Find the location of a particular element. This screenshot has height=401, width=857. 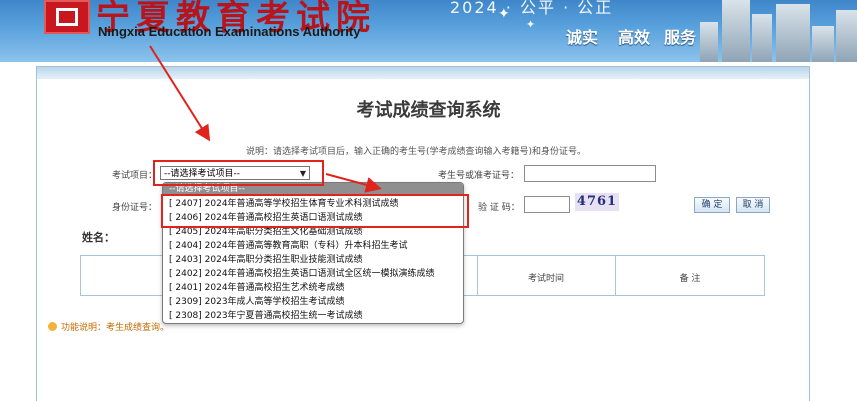

annotation-arrows is located at coordinates (265, 119).